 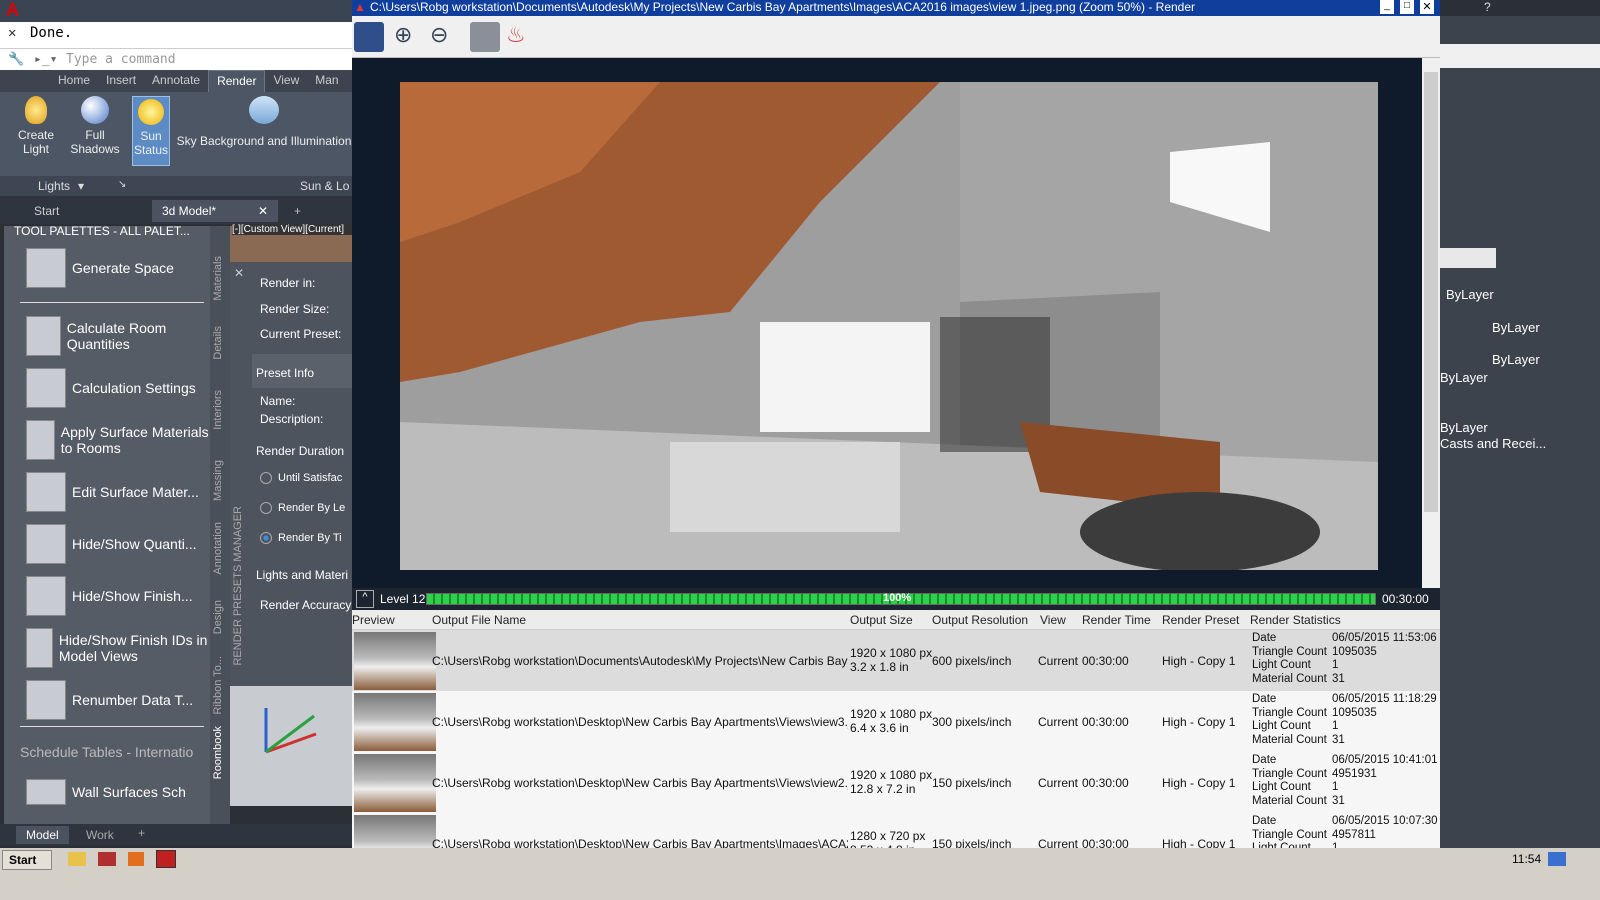 What do you see at coordinates (218, 410) in the screenshot?
I see `side-tab-interiors: Interiors` at bounding box center [218, 410].